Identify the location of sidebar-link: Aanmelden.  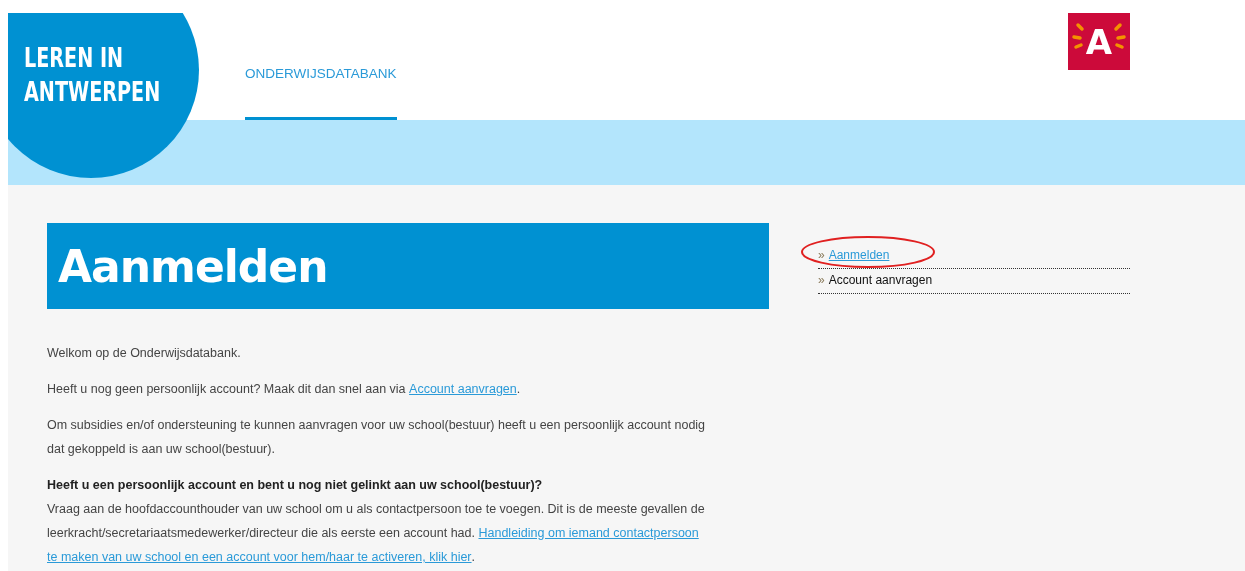
(859, 255).